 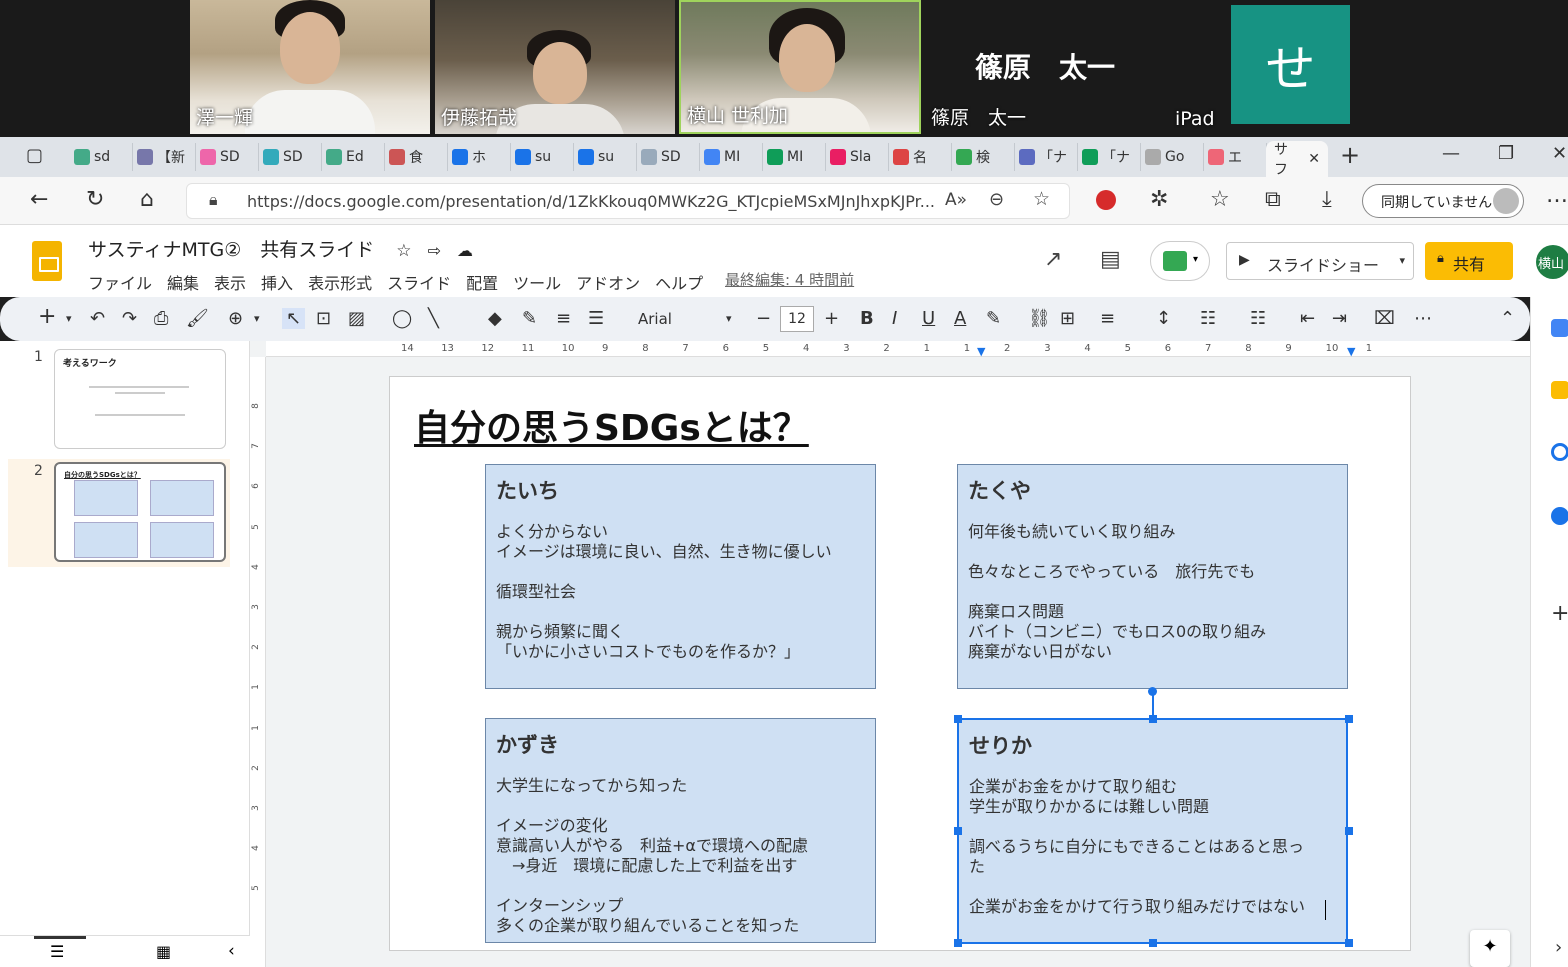 I want to click on font-size-input: 12, so click(x=797, y=319).